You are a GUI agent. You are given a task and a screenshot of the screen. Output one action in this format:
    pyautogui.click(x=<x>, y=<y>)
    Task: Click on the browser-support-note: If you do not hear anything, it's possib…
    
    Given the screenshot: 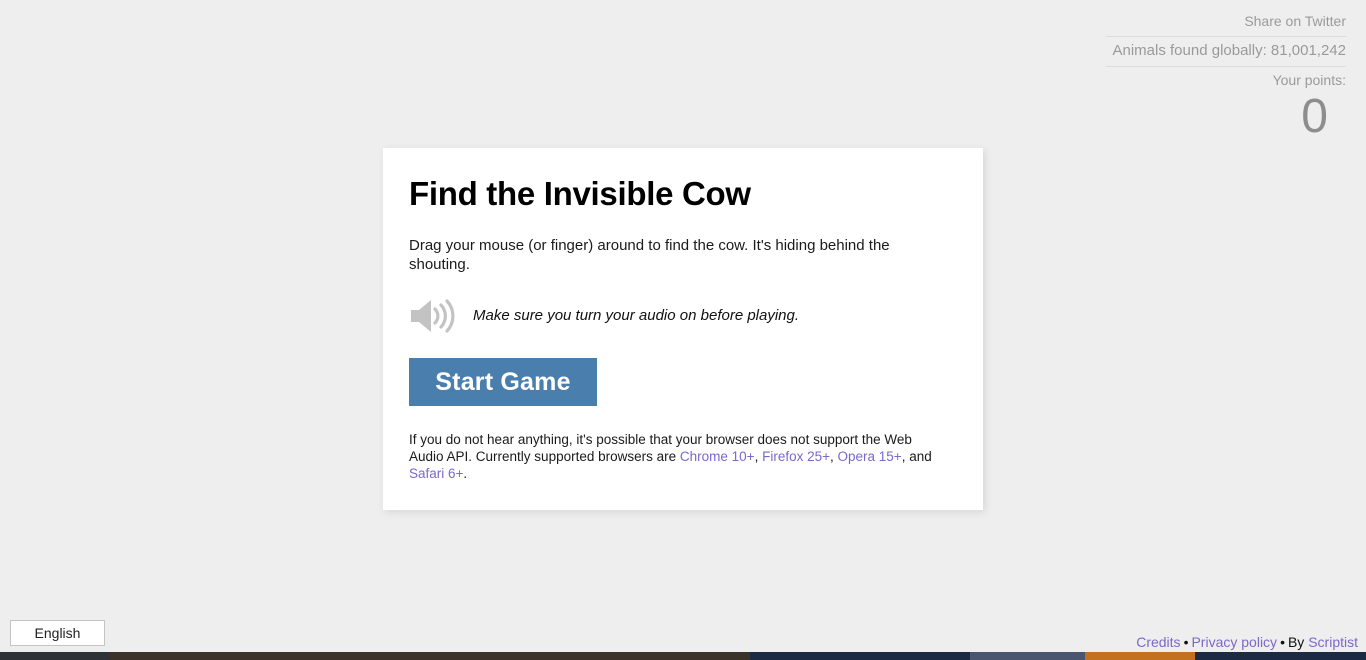 What is the action you would take?
    pyautogui.click(x=679, y=456)
    